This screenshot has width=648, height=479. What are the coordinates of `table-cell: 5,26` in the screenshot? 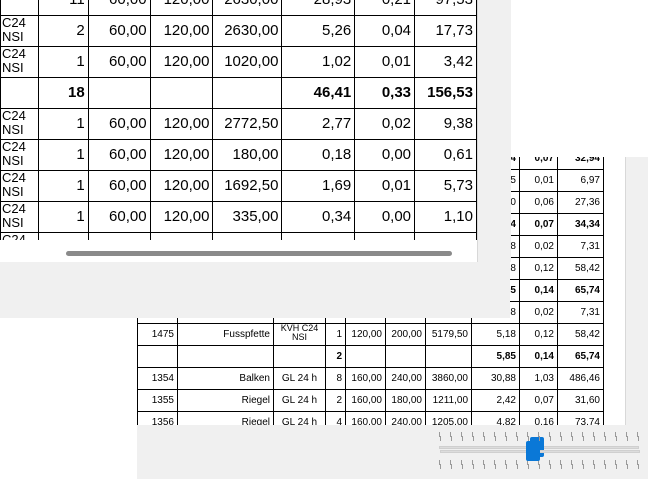 It's located at (318, 31).